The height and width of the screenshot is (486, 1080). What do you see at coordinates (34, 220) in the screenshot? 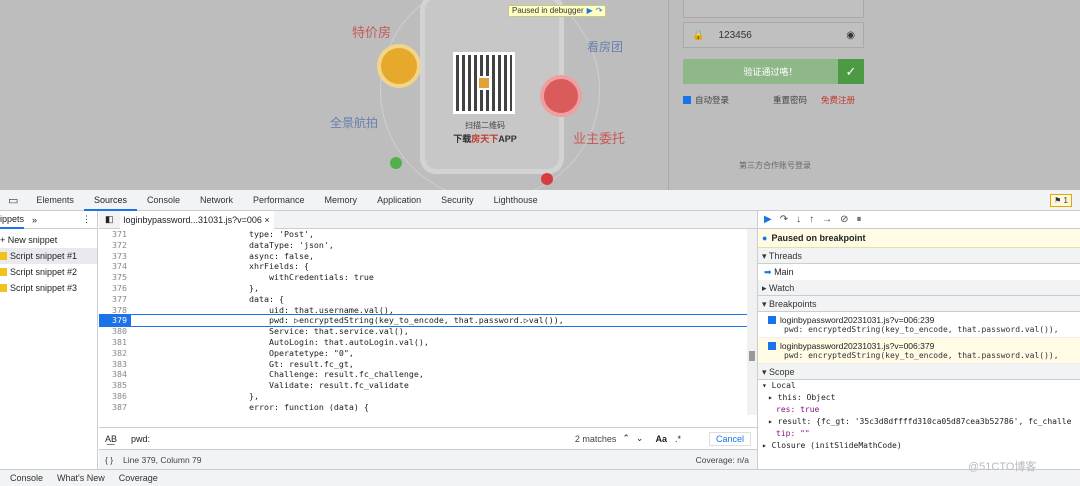
I see `more-tabs-icon: »` at bounding box center [34, 220].